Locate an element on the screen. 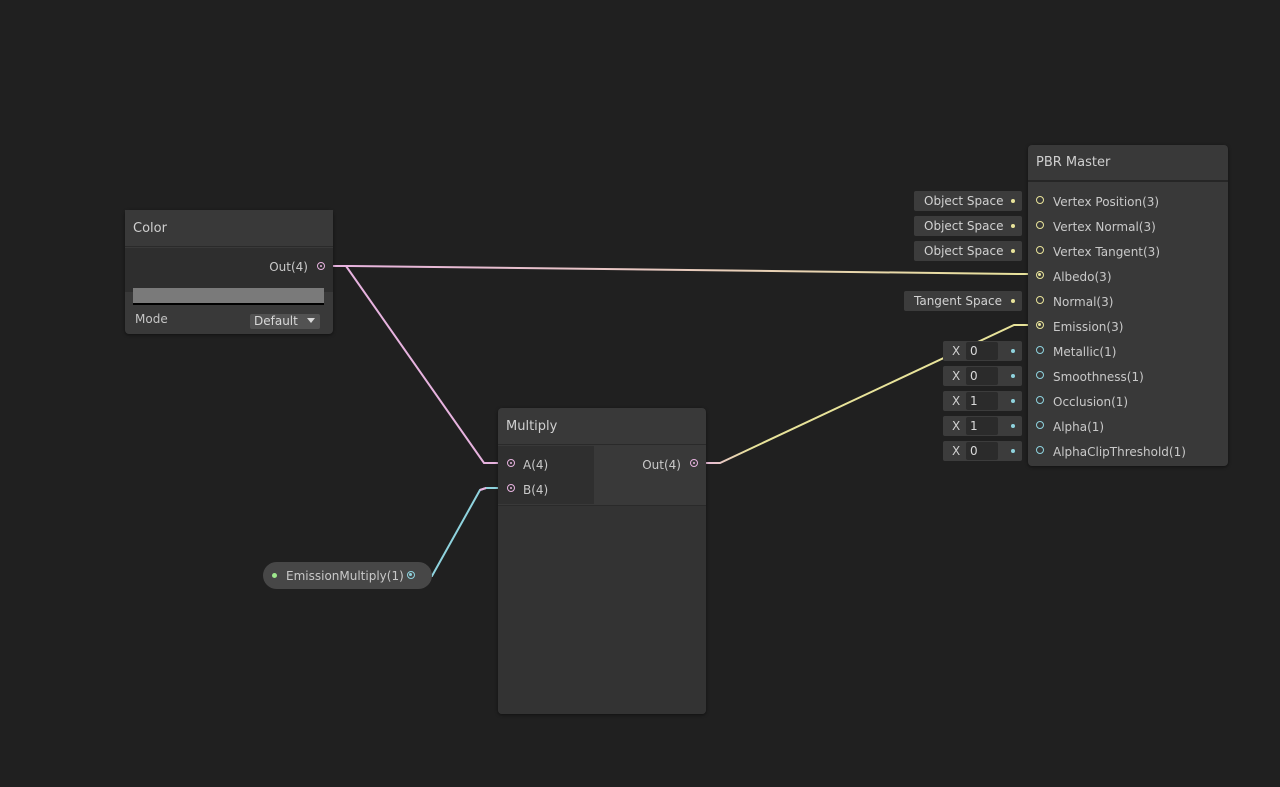  chevron-down-icon is located at coordinates (311, 320).